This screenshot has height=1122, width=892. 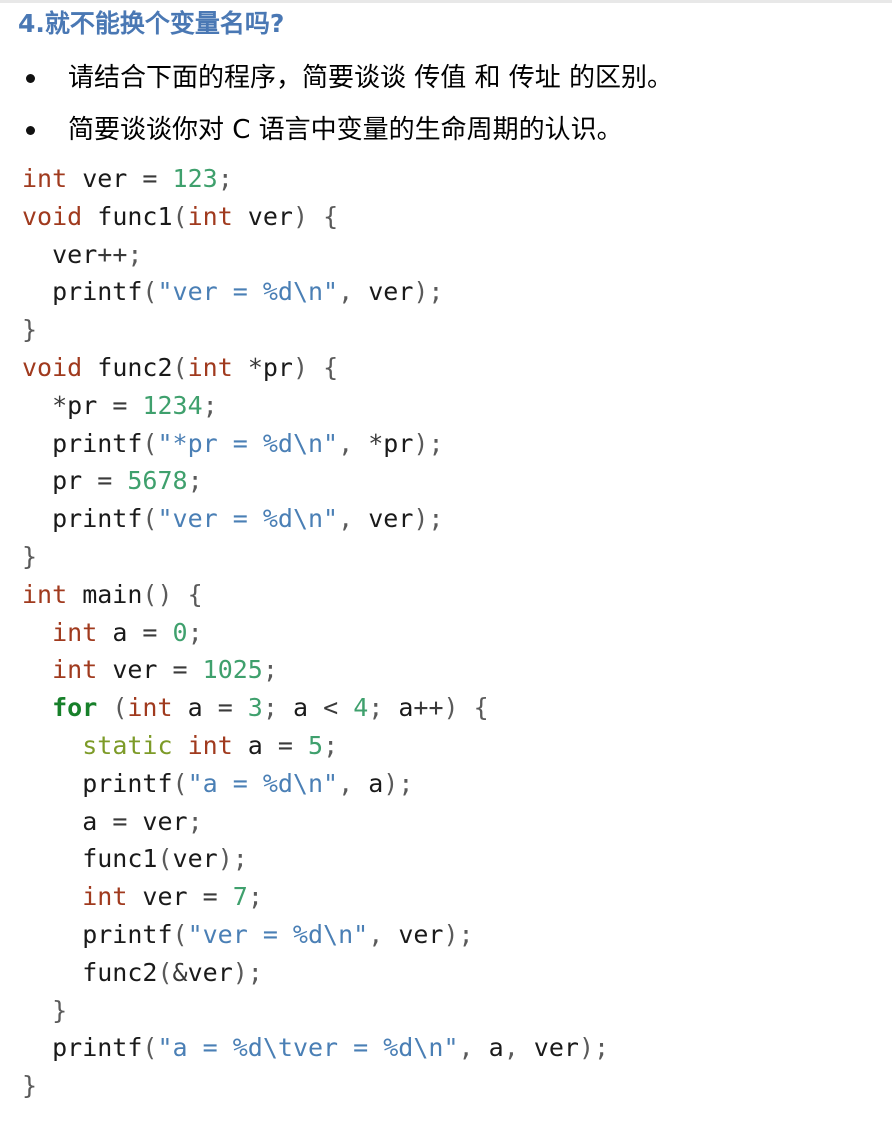 What do you see at coordinates (127, 745) in the screenshot?
I see `code-token-kw2: static` at bounding box center [127, 745].